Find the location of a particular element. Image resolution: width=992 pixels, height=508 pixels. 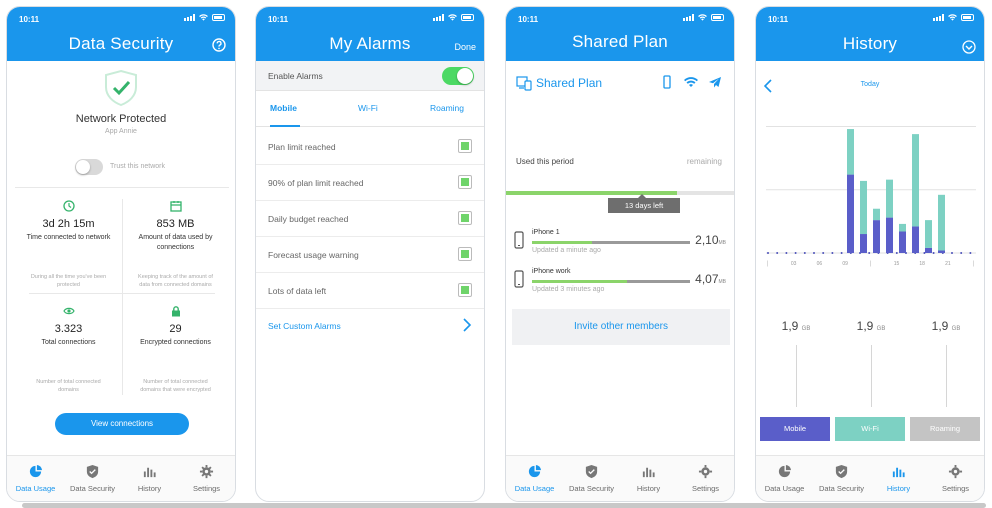

alarm-row: Lots of data left is located at coordinates (370, 291).